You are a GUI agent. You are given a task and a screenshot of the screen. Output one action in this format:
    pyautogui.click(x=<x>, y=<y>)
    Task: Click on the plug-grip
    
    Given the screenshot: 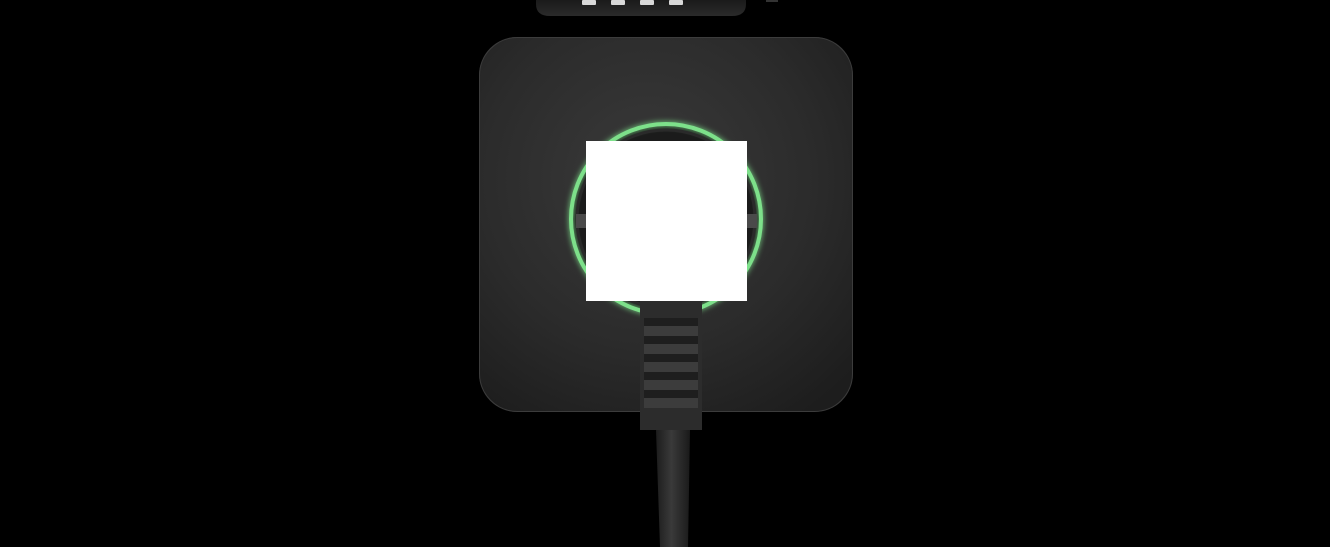 What is the action you would take?
    pyautogui.click(x=671, y=365)
    